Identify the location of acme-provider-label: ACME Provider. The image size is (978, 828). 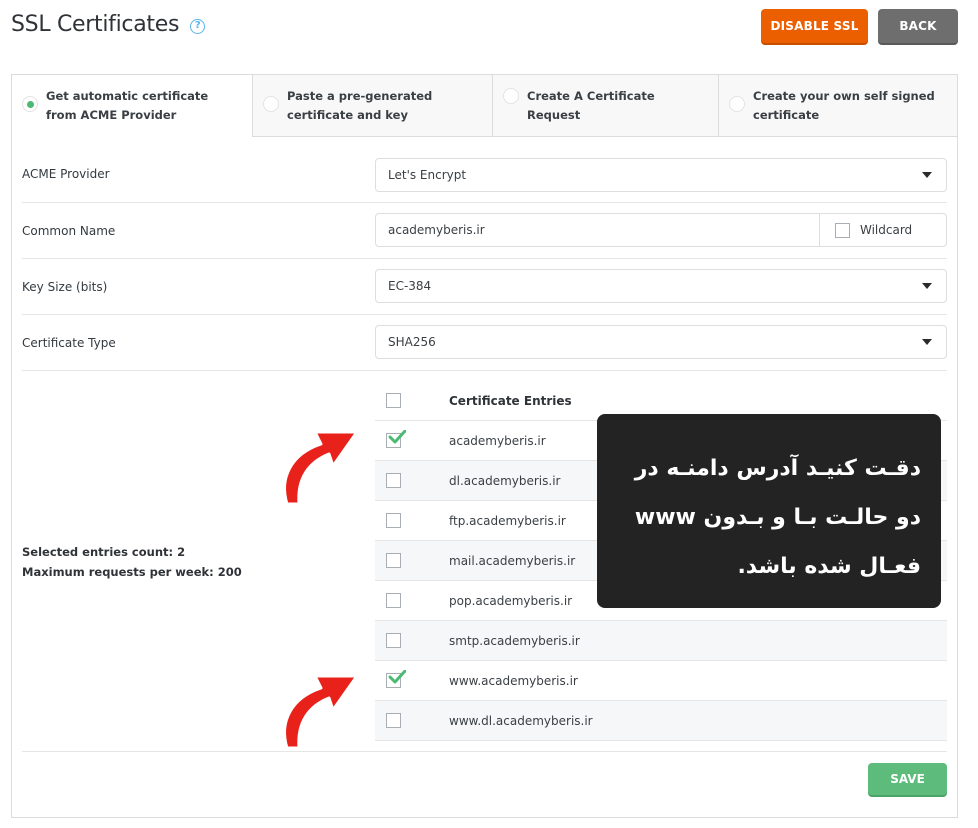
(66, 174).